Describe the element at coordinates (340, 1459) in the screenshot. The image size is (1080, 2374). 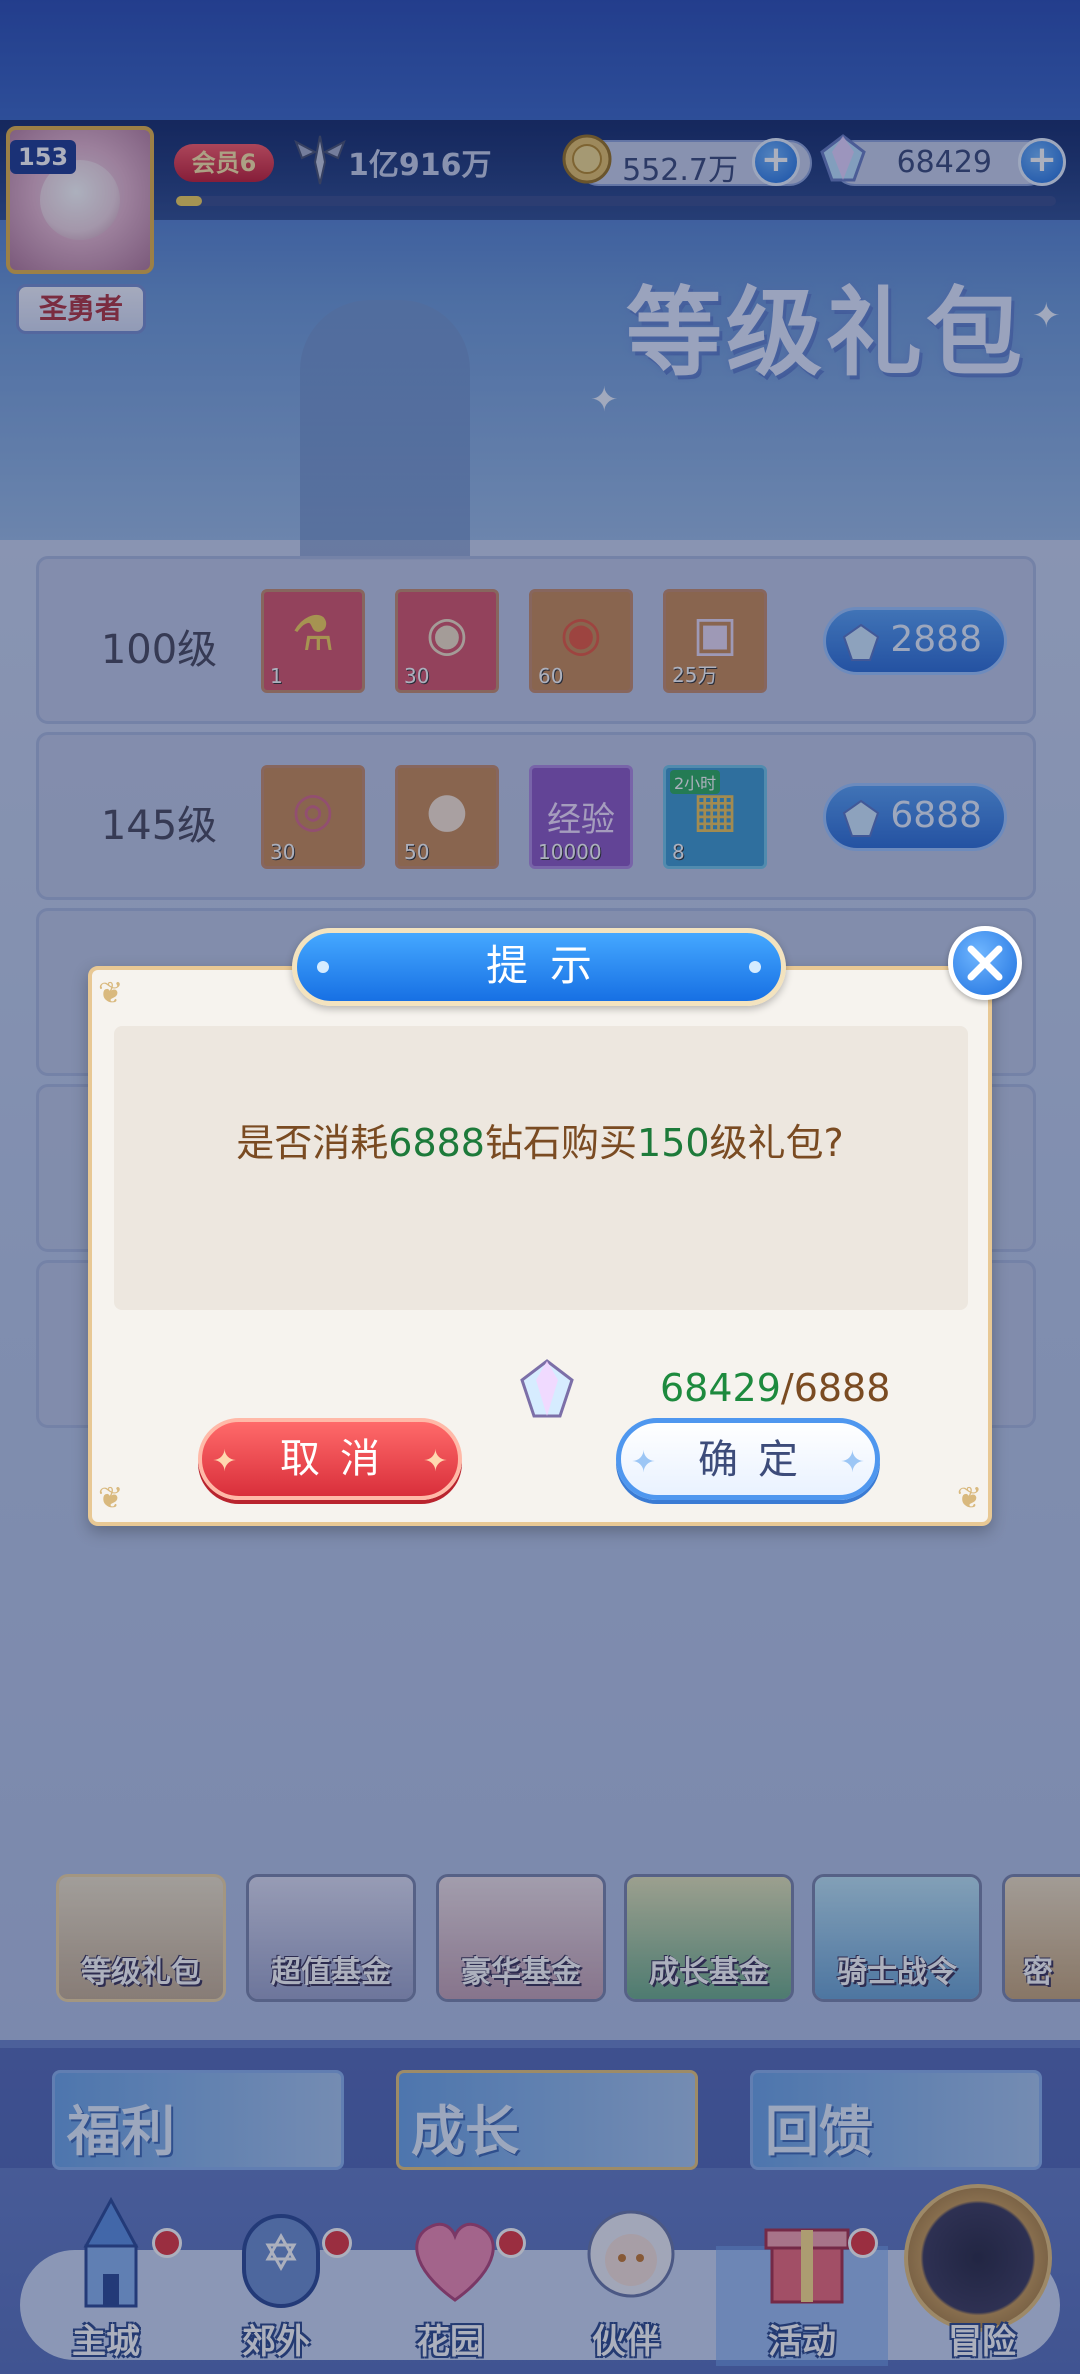
I see `cancel-label: 取消` at that location.